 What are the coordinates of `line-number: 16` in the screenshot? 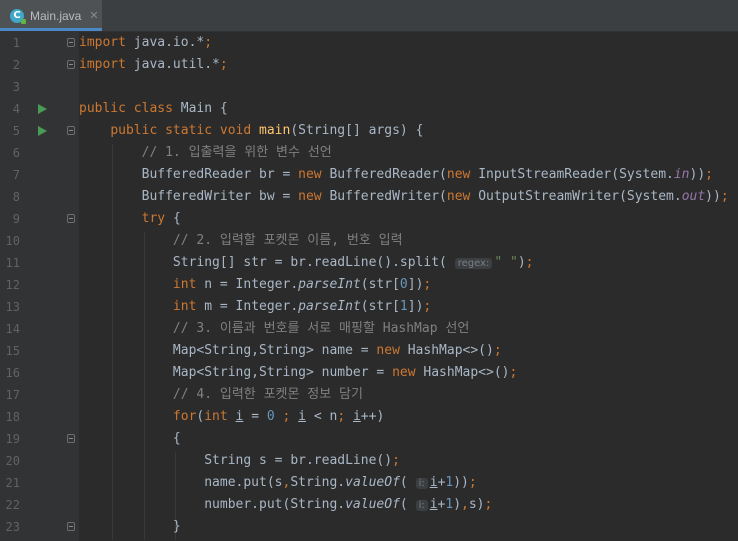 It's located at (12, 373).